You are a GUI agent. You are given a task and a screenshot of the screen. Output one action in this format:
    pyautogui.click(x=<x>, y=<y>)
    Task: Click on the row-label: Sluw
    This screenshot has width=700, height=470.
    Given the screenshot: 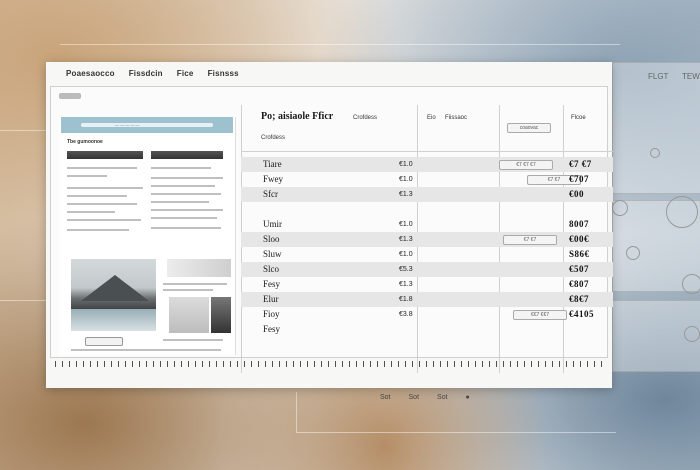 What is the action you would take?
    pyautogui.click(x=272, y=254)
    